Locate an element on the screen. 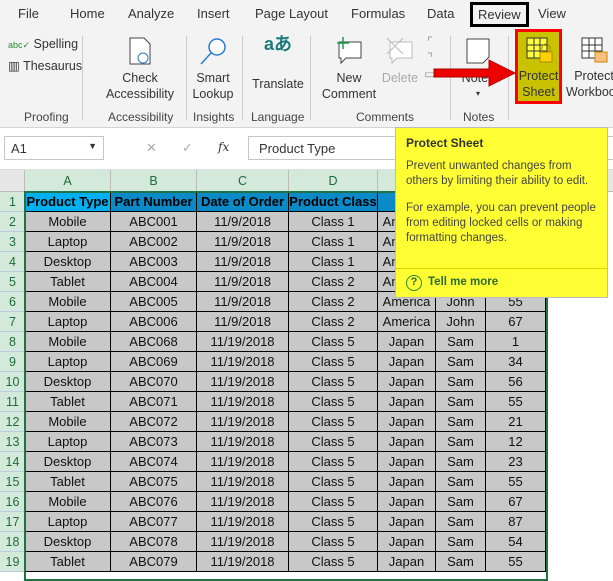  enter-icon: ✓ is located at coordinates (187, 148).